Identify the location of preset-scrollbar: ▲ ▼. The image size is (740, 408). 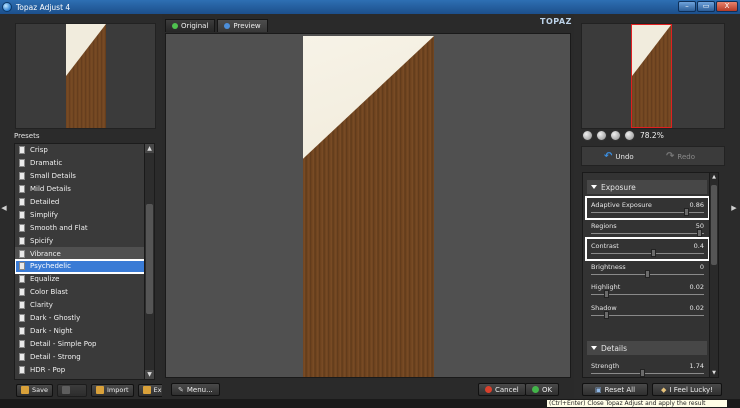
(149, 261).